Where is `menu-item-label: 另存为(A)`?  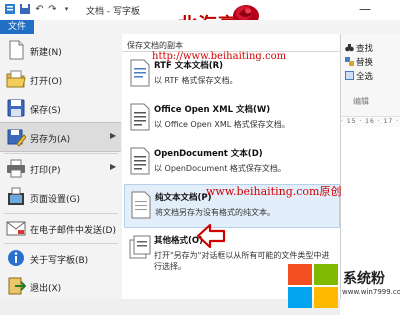
menu-item-label: 另存为(A) is located at coordinates (50, 140).